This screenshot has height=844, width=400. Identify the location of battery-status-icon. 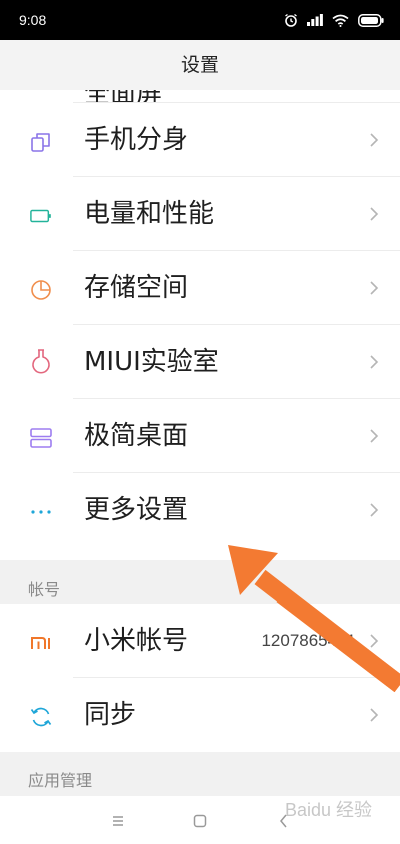
(371, 20).